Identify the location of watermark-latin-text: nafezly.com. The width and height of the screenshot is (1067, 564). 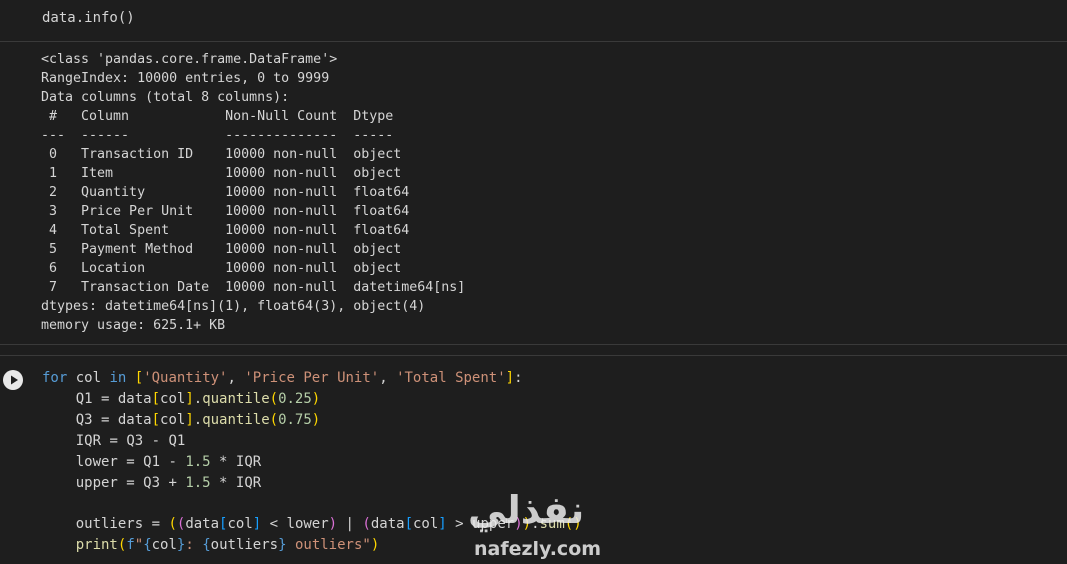
(538, 549).